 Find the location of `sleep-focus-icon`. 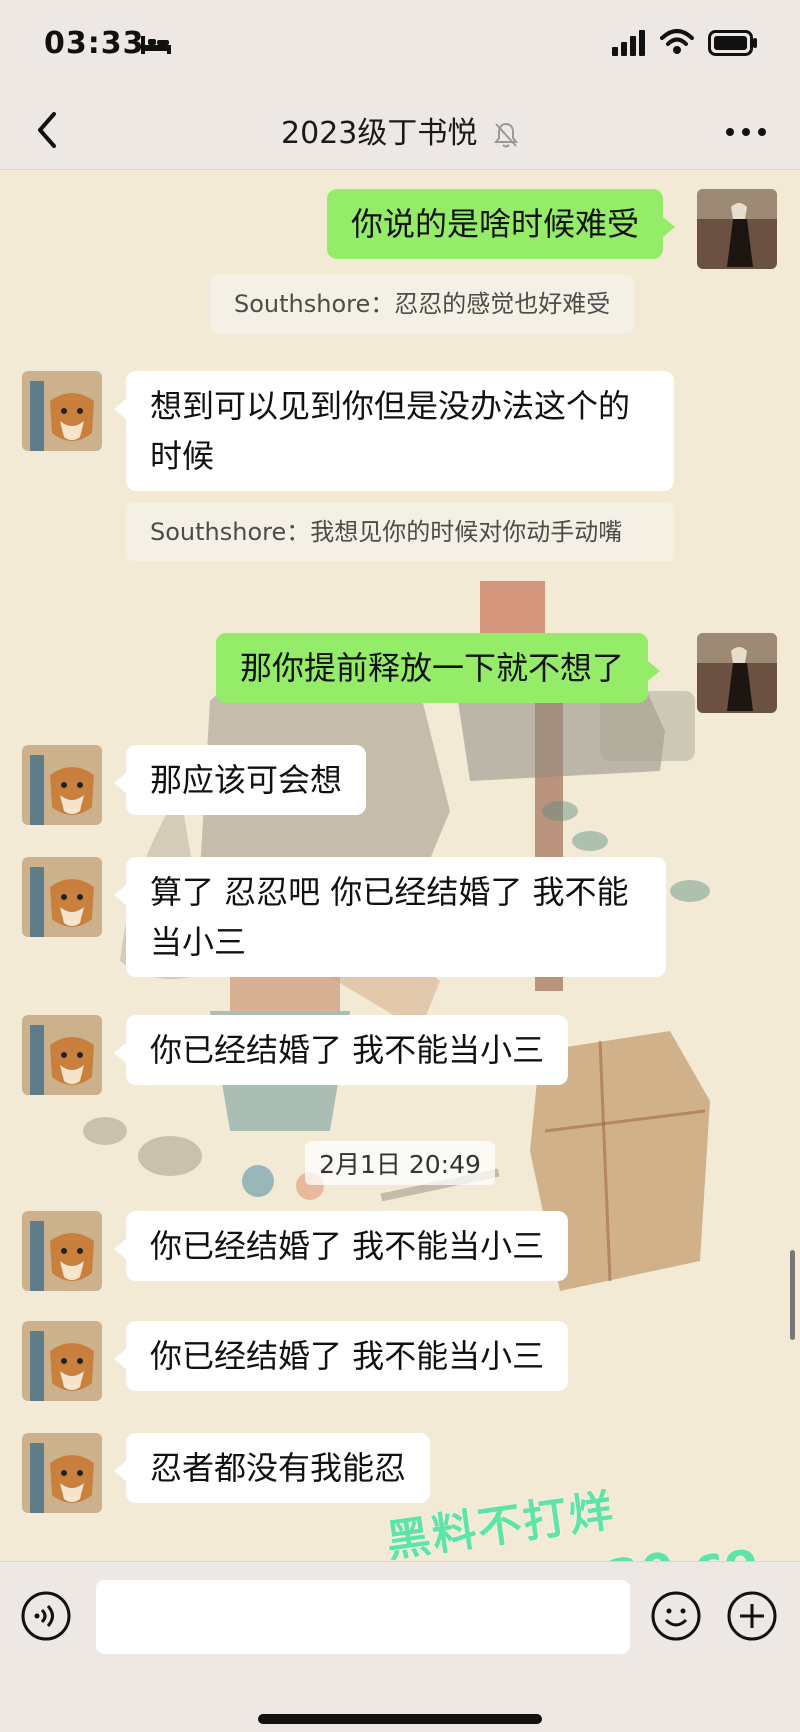

sleep-focus-icon is located at coordinates (156, 45).